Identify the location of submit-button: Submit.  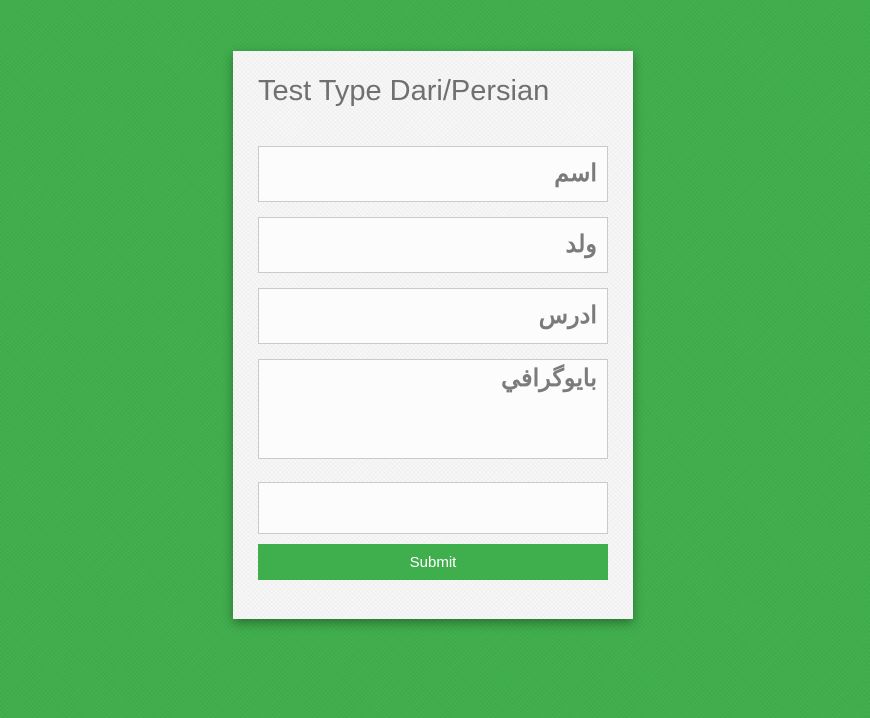
(433, 562).